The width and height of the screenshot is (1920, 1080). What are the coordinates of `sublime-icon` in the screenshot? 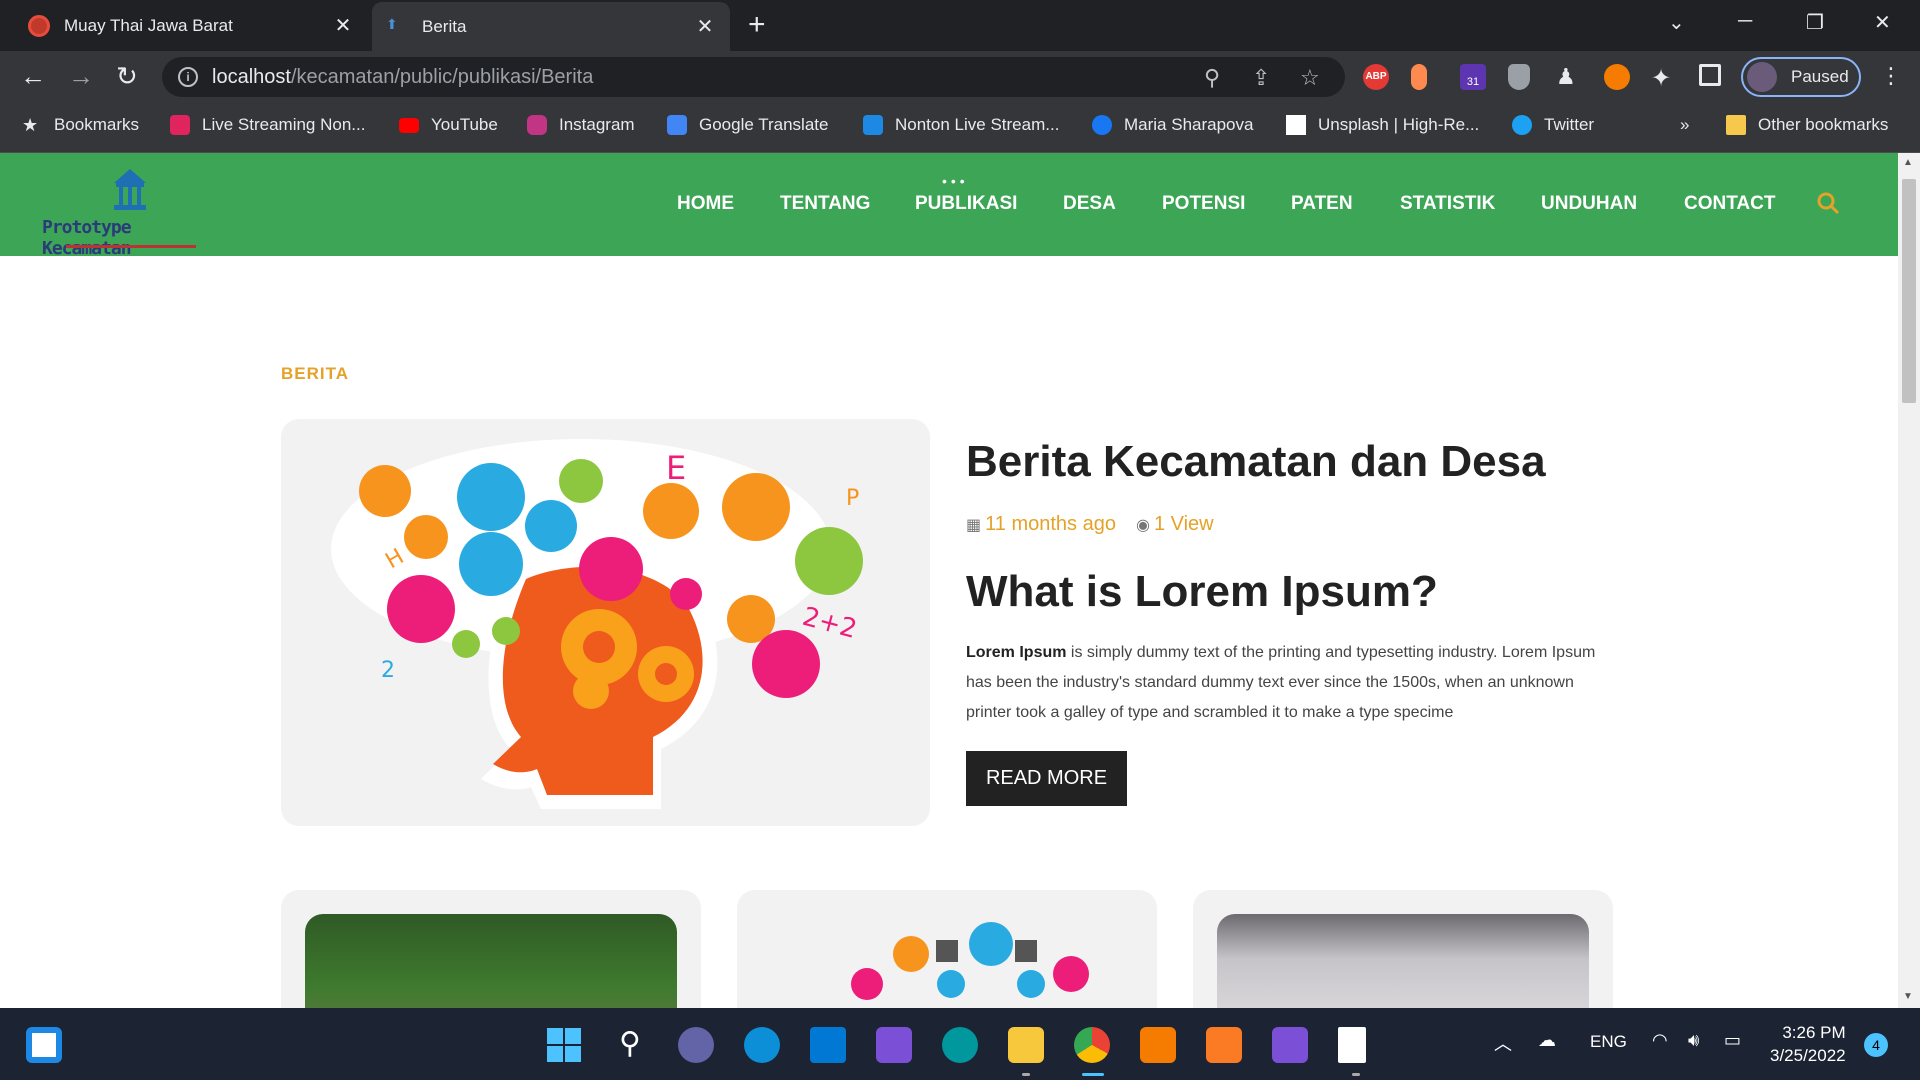 It's located at (1158, 1045).